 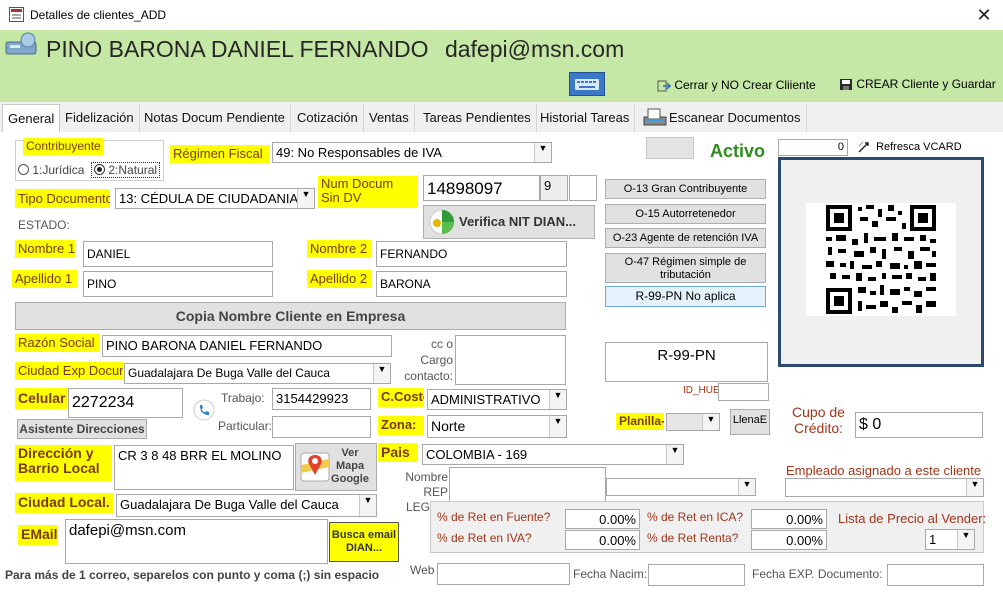 I want to click on pais-value: COLOMBIA - 169, so click(x=477, y=454).